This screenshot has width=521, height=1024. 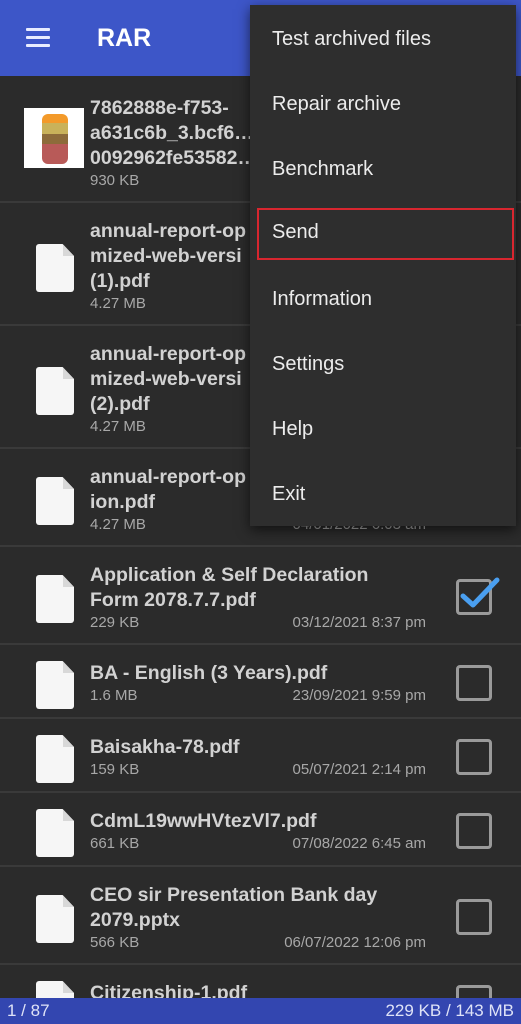 What do you see at coordinates (173, 600) in the screenshot?
I see `file-name: Form 2078.7.7.pdf` at bounding box center [173, 600].